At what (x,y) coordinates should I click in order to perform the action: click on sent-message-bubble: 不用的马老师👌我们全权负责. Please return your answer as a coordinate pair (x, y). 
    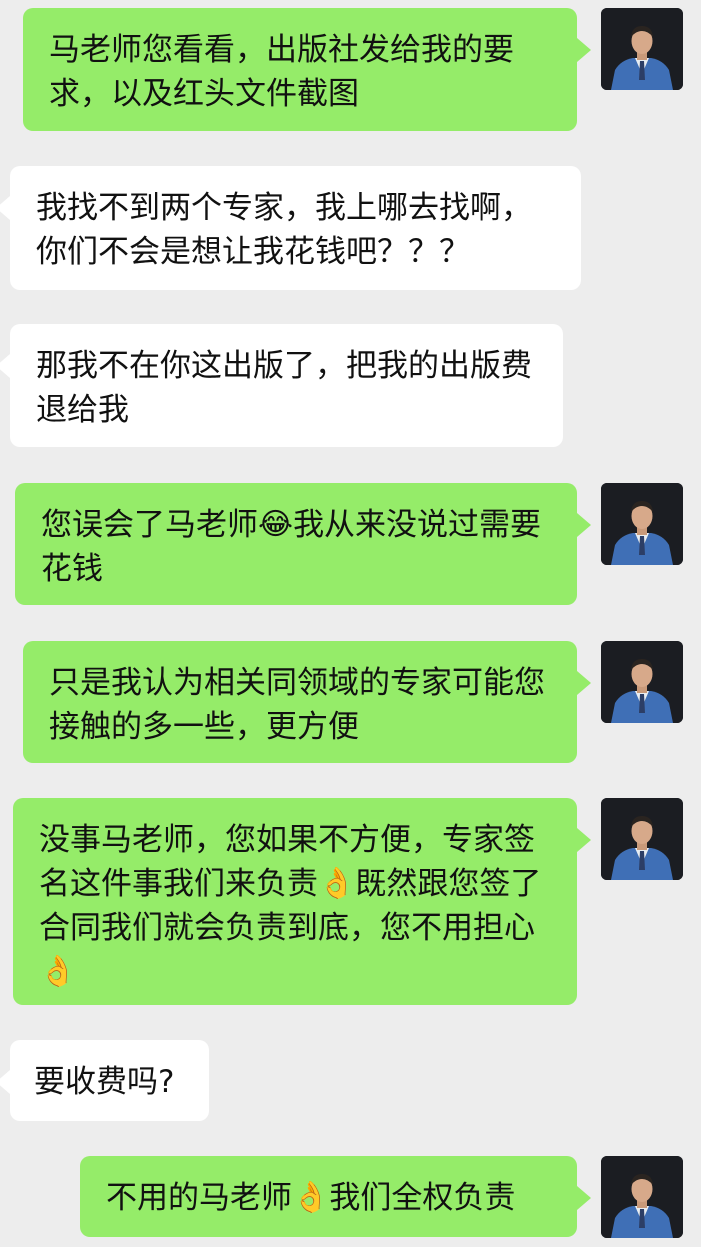
    Looking at the image, I should click on (335, 1196).